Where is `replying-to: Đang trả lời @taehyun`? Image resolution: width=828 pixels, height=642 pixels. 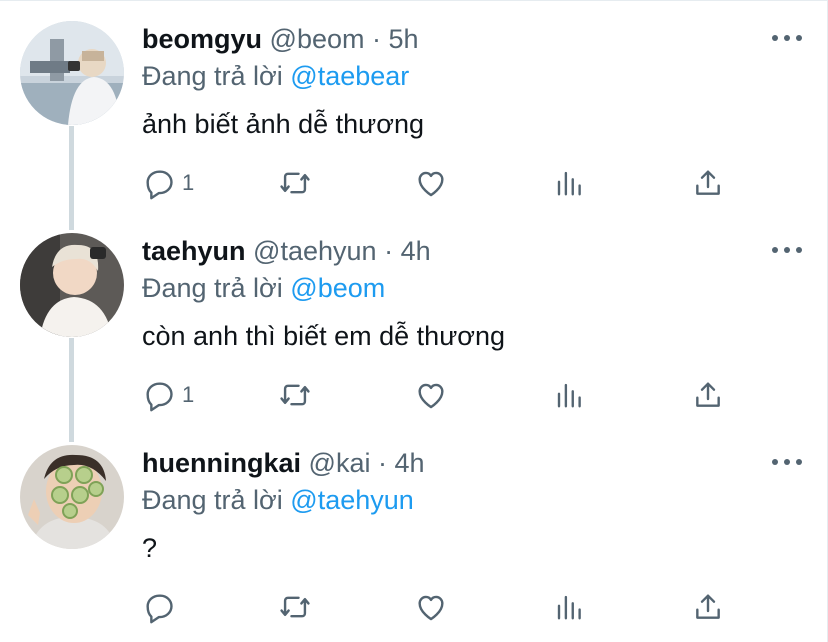
replying-to: Đang trả lời @taehyun is located at coordinates (278, 500).